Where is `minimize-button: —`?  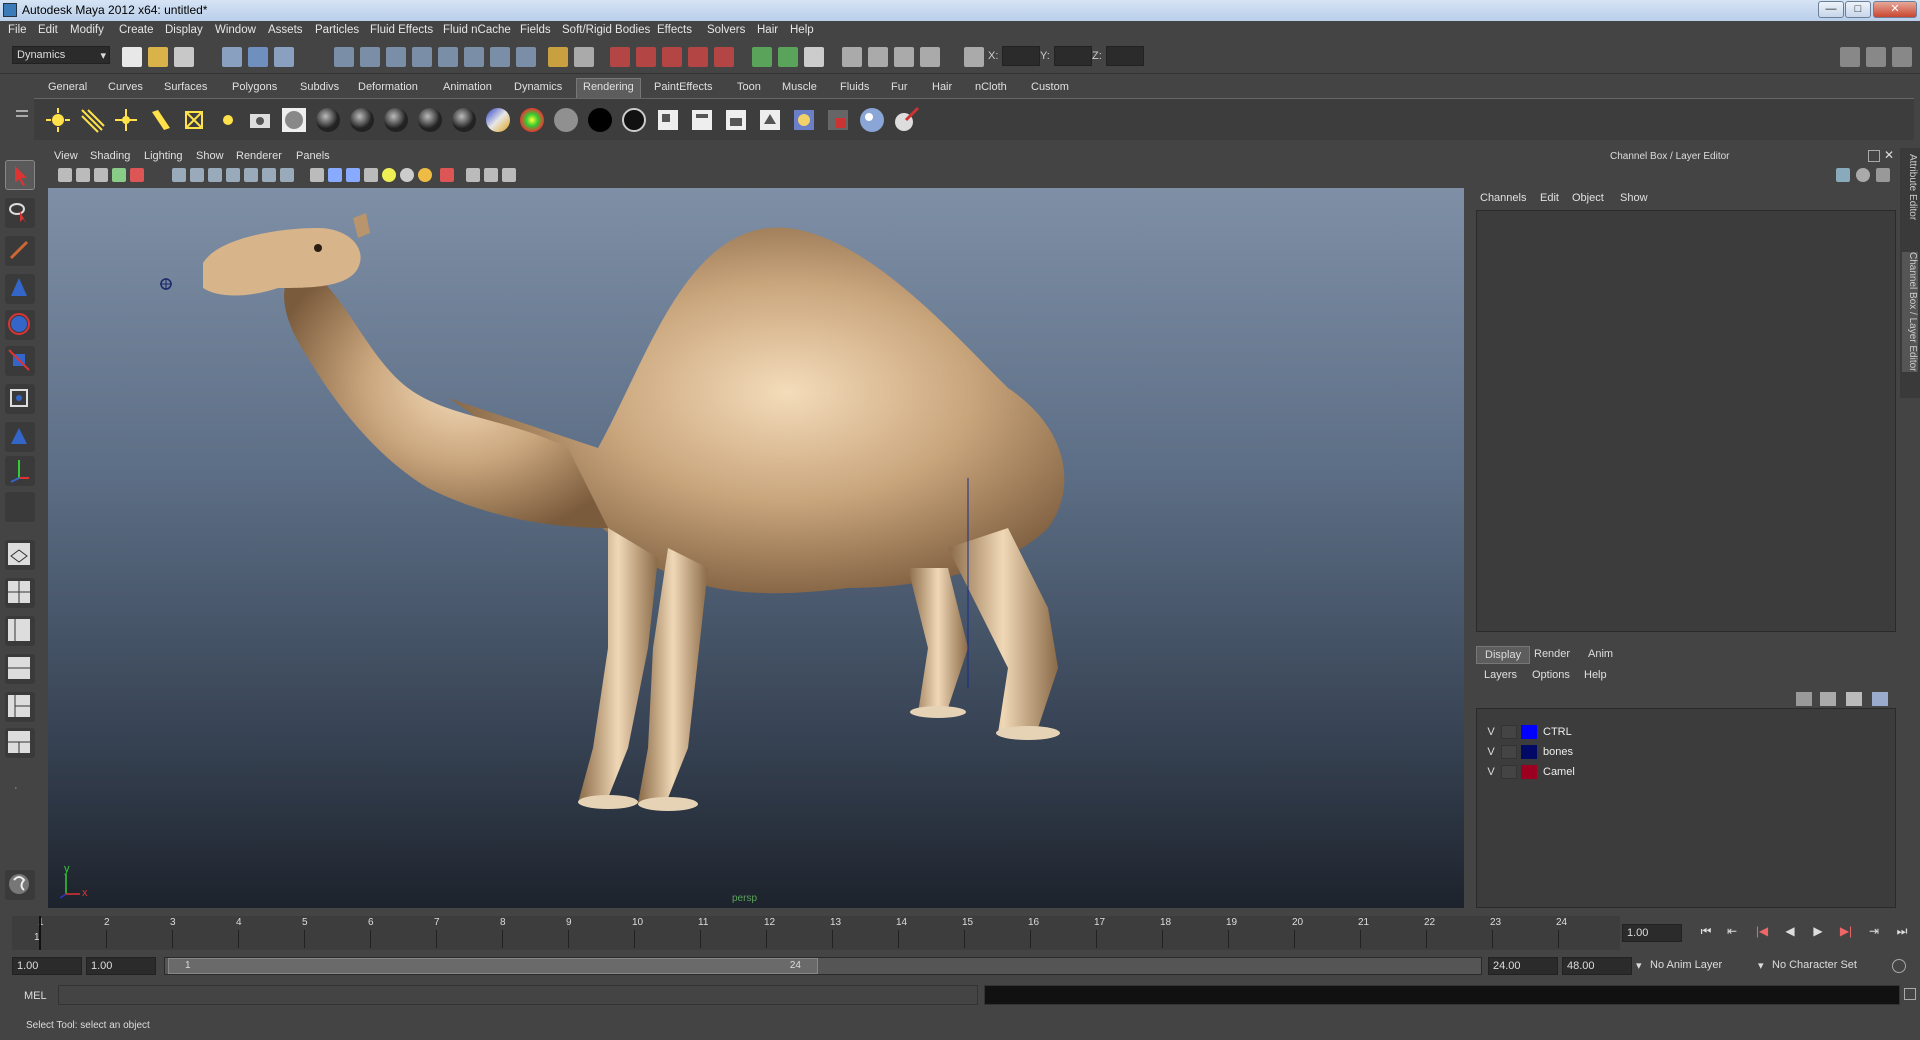 minimize-button: — is located at coordinates (1831, 9).